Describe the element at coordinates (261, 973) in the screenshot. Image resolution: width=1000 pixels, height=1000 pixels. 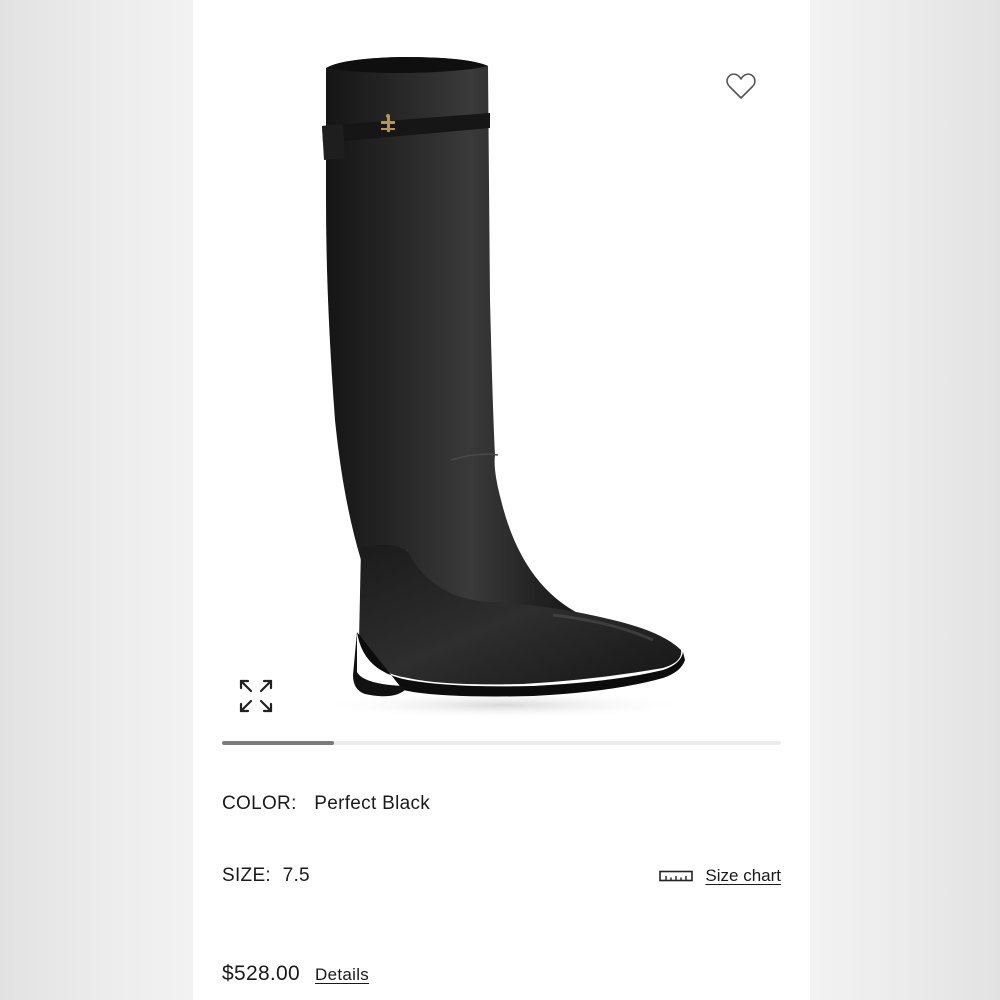
I see `product-price: $528.00` at that location.